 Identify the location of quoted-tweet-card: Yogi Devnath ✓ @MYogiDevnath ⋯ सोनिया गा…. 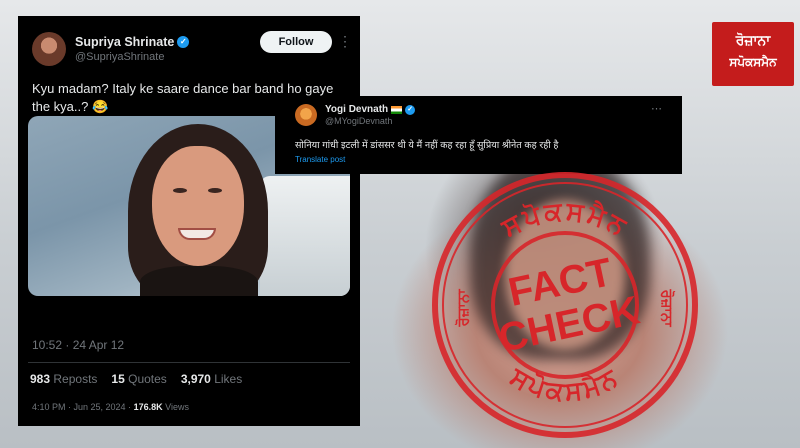
(478, 135).